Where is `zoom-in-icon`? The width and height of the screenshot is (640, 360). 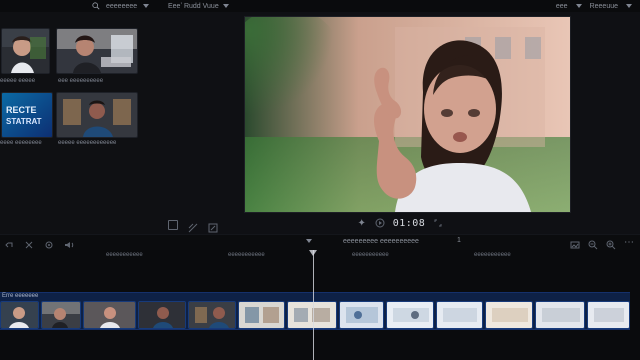
zoom-in-icon is located at coordinates (611, 243).